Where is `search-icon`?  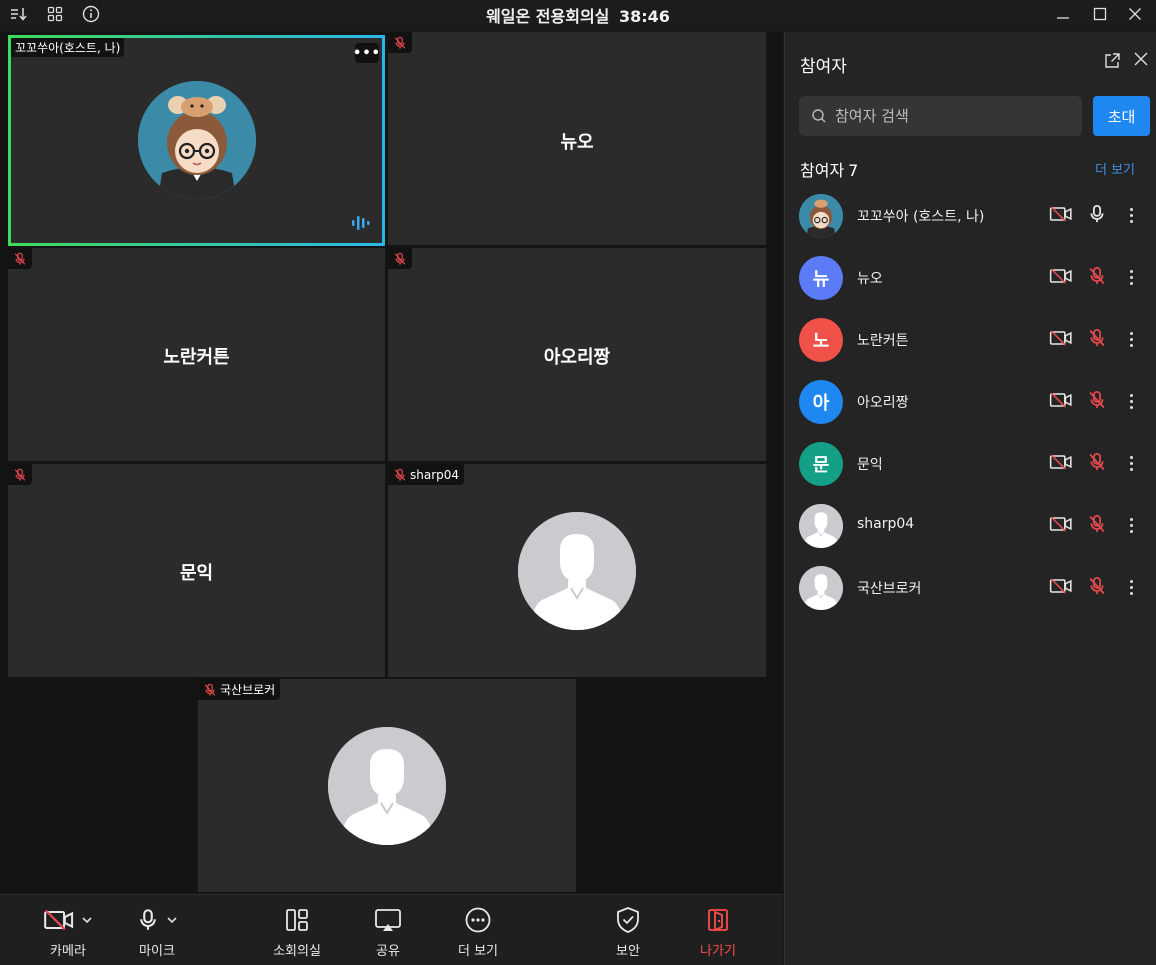
search-icon is located at coordinates (819, 116).